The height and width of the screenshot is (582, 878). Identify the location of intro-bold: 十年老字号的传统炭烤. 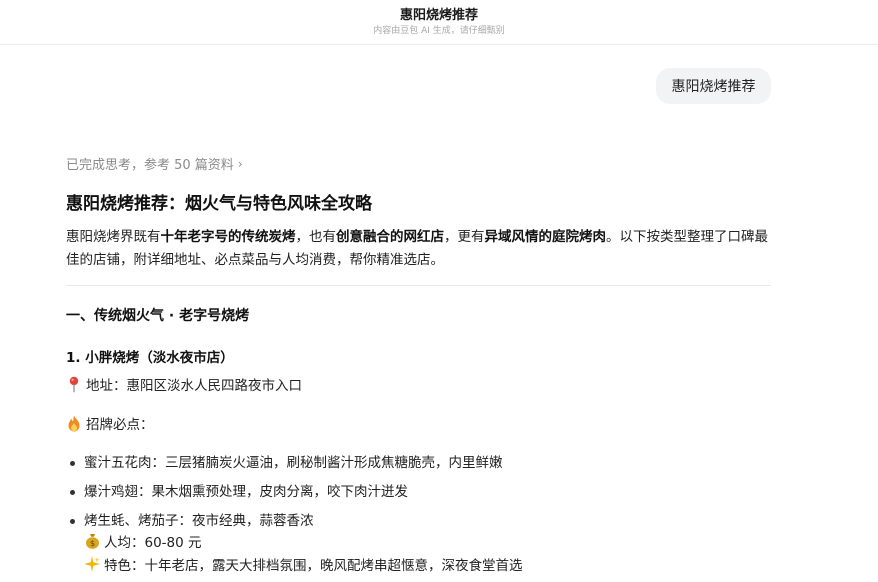
(228, 237).